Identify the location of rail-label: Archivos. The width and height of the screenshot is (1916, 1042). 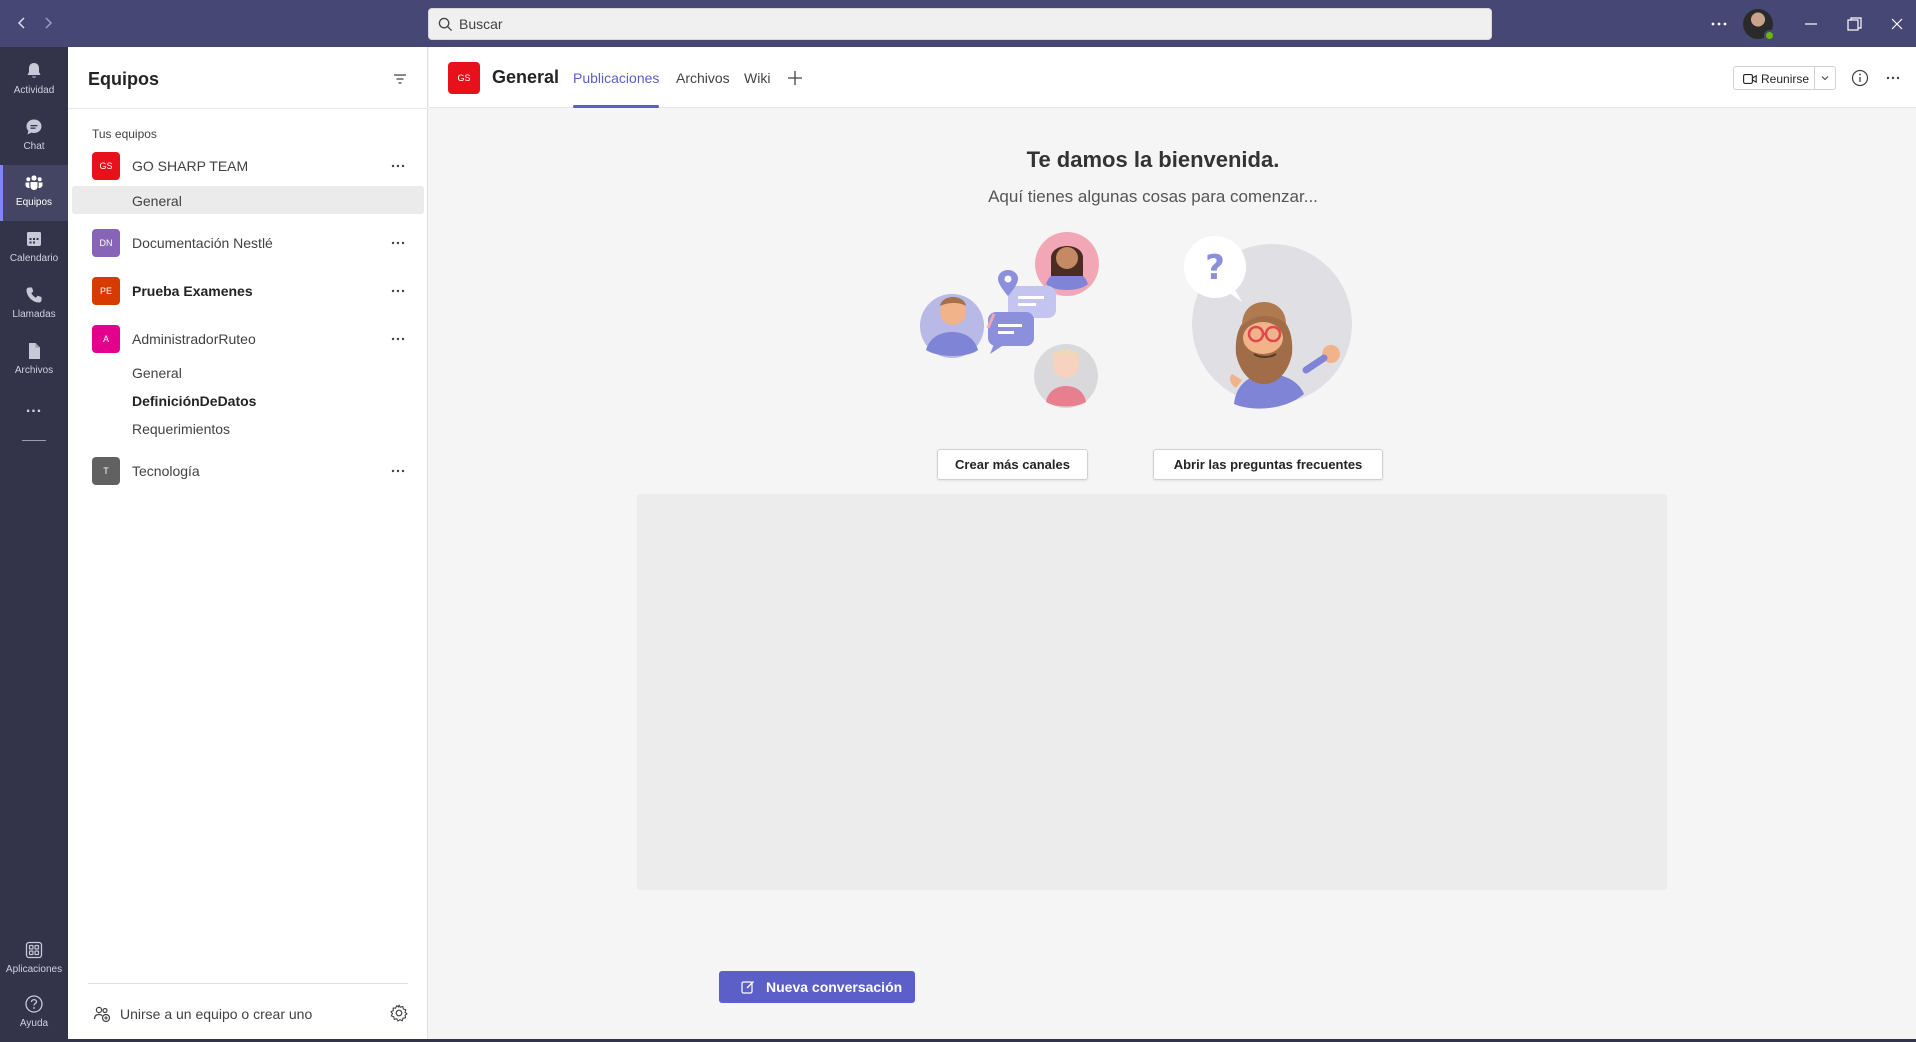
(34, 370).